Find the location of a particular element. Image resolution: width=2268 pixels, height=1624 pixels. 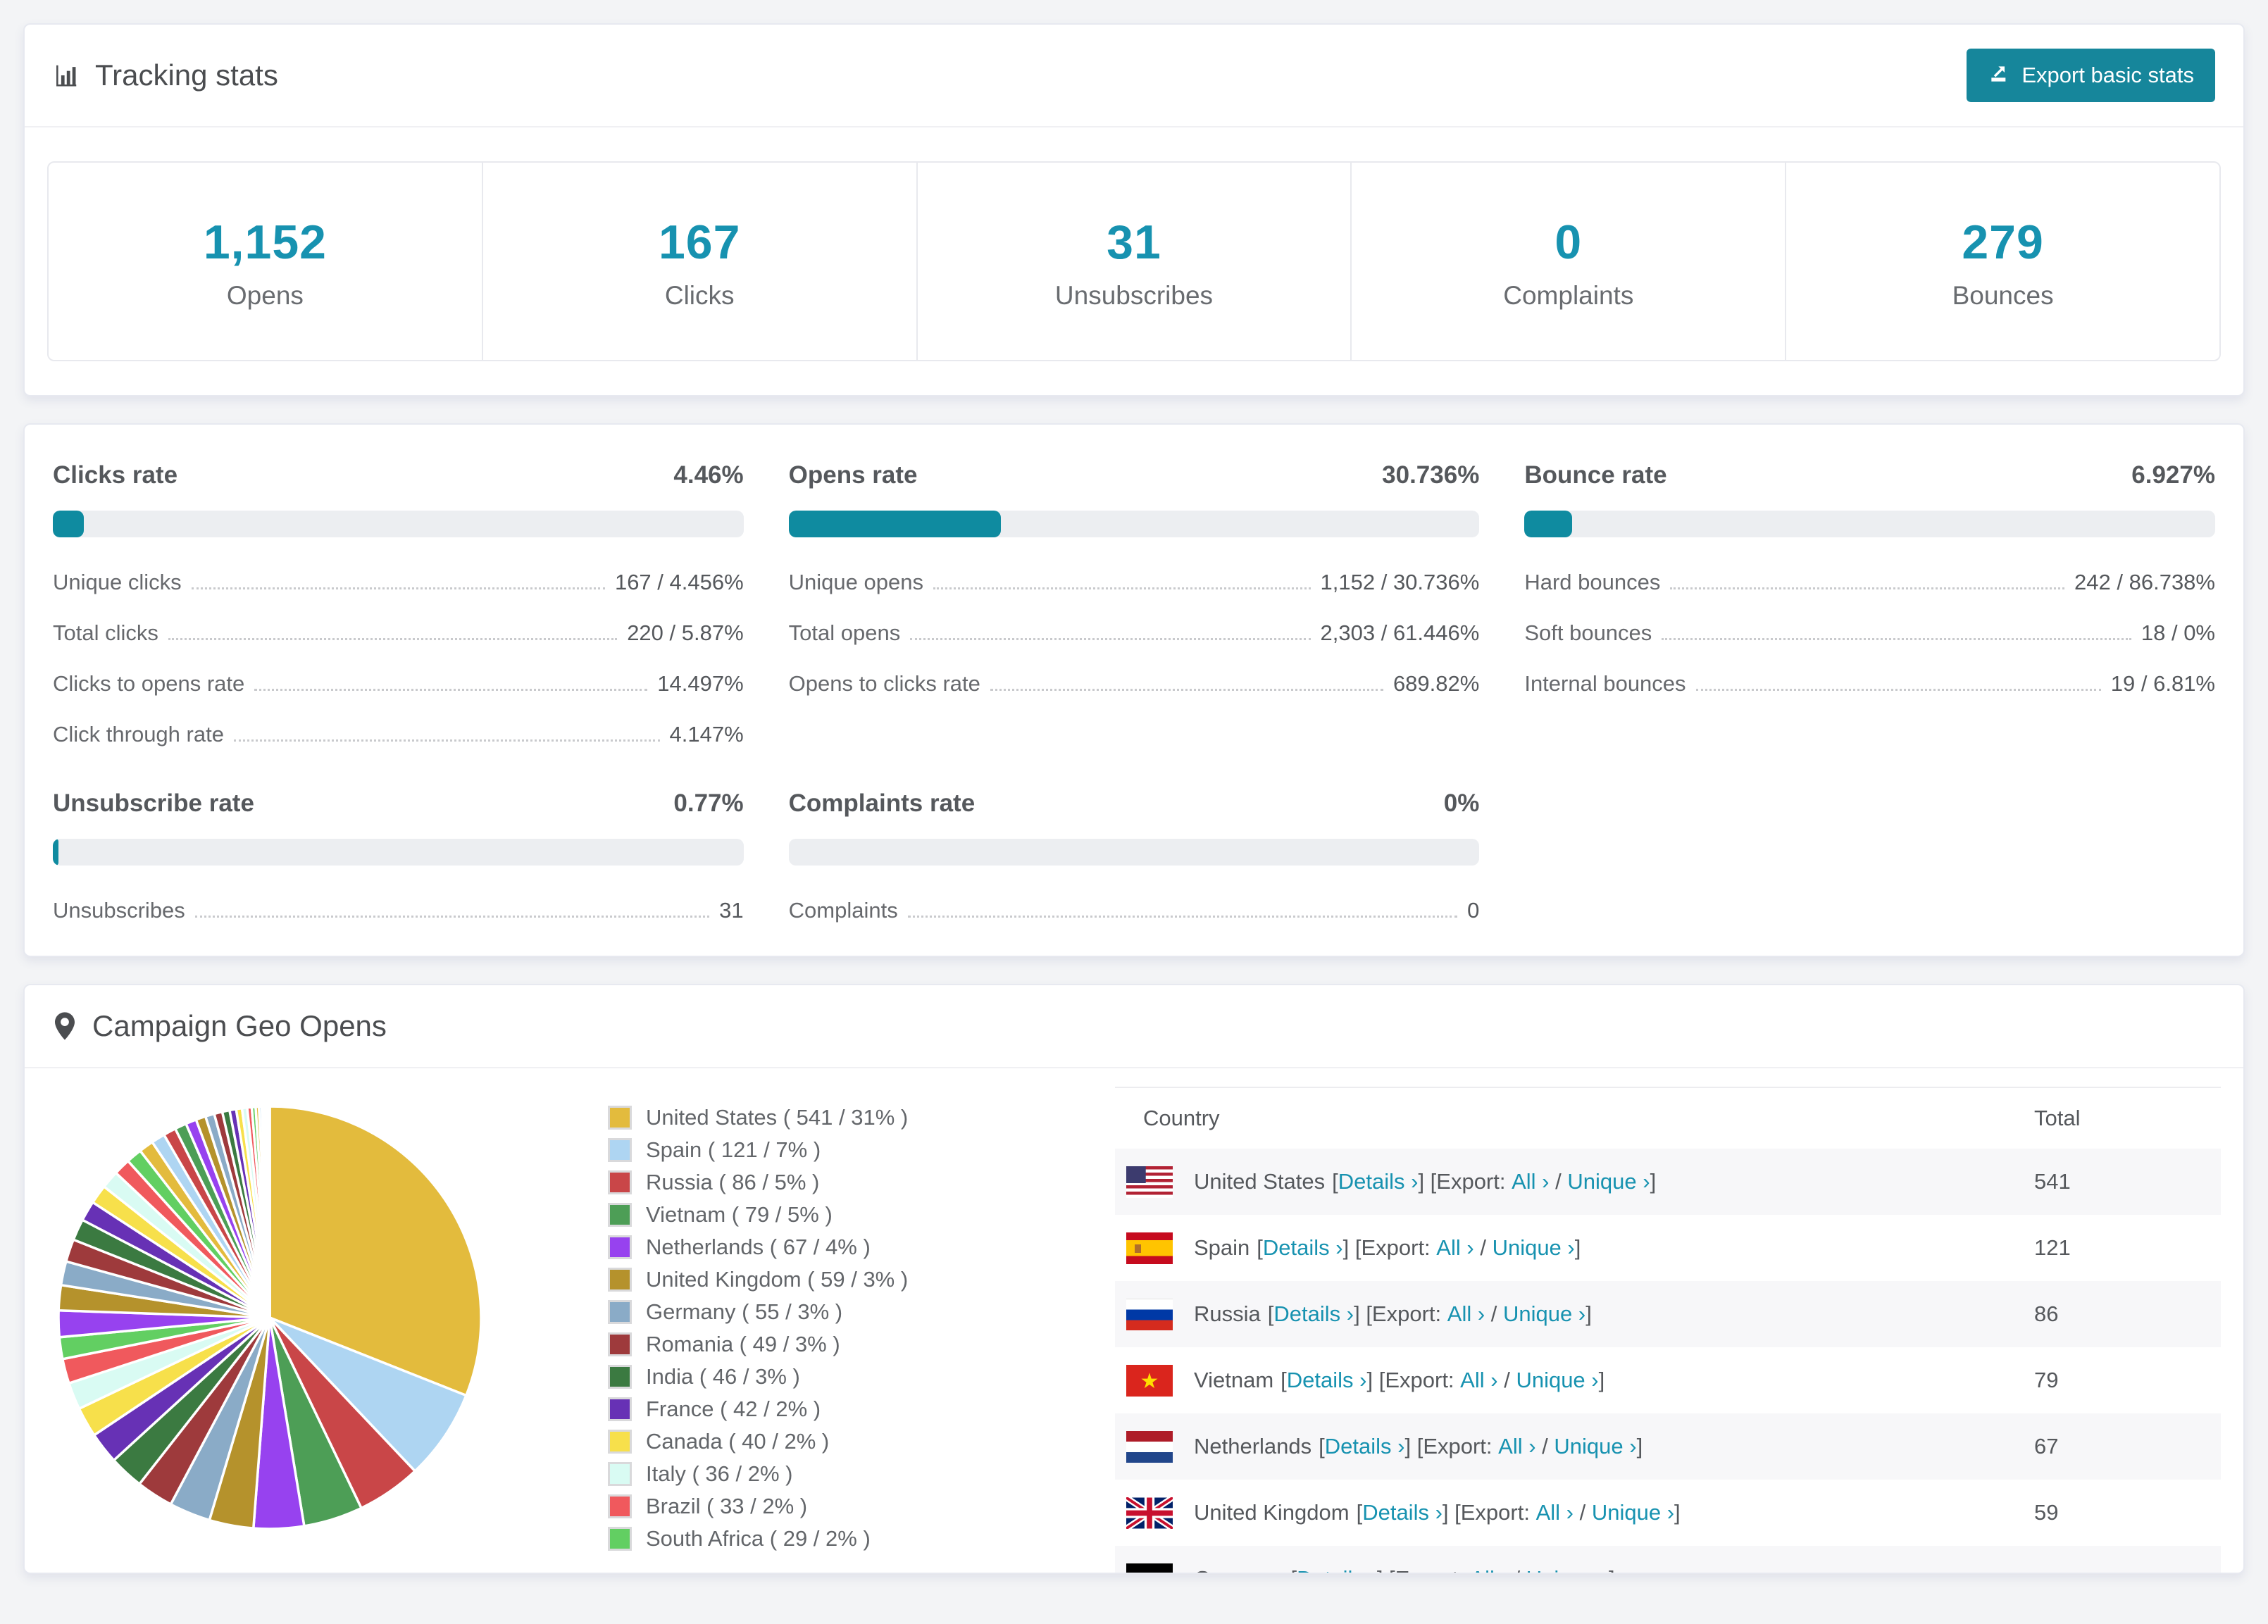

bounces-count: 279 is located at coordinates (2003, 243).